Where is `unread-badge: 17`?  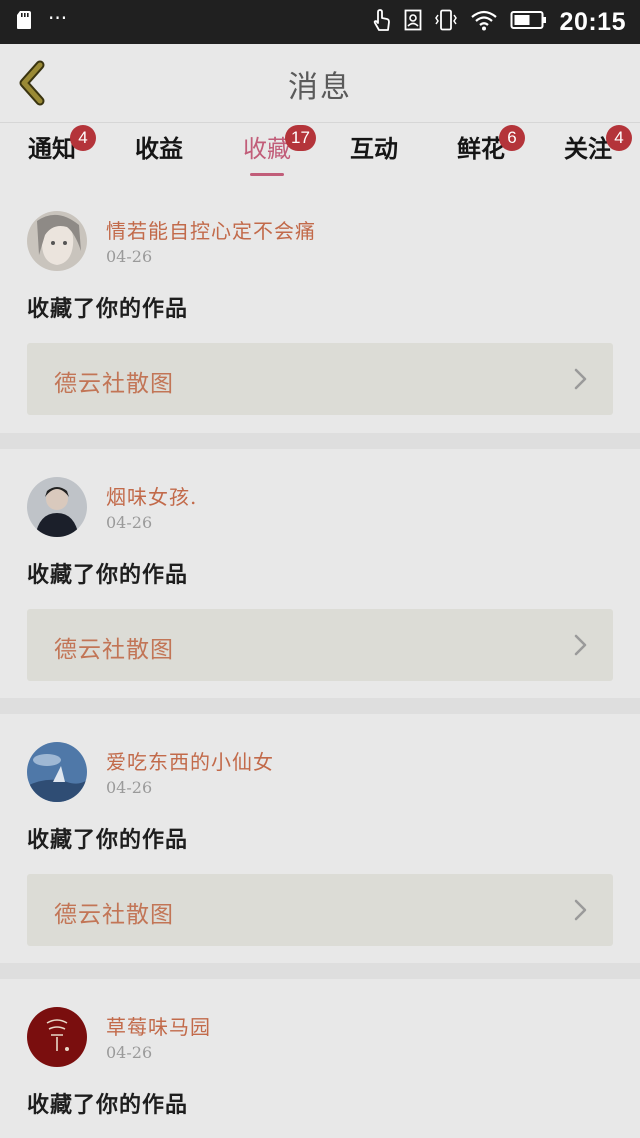 unread-badge: 17 is located at coordinates (300, 138).